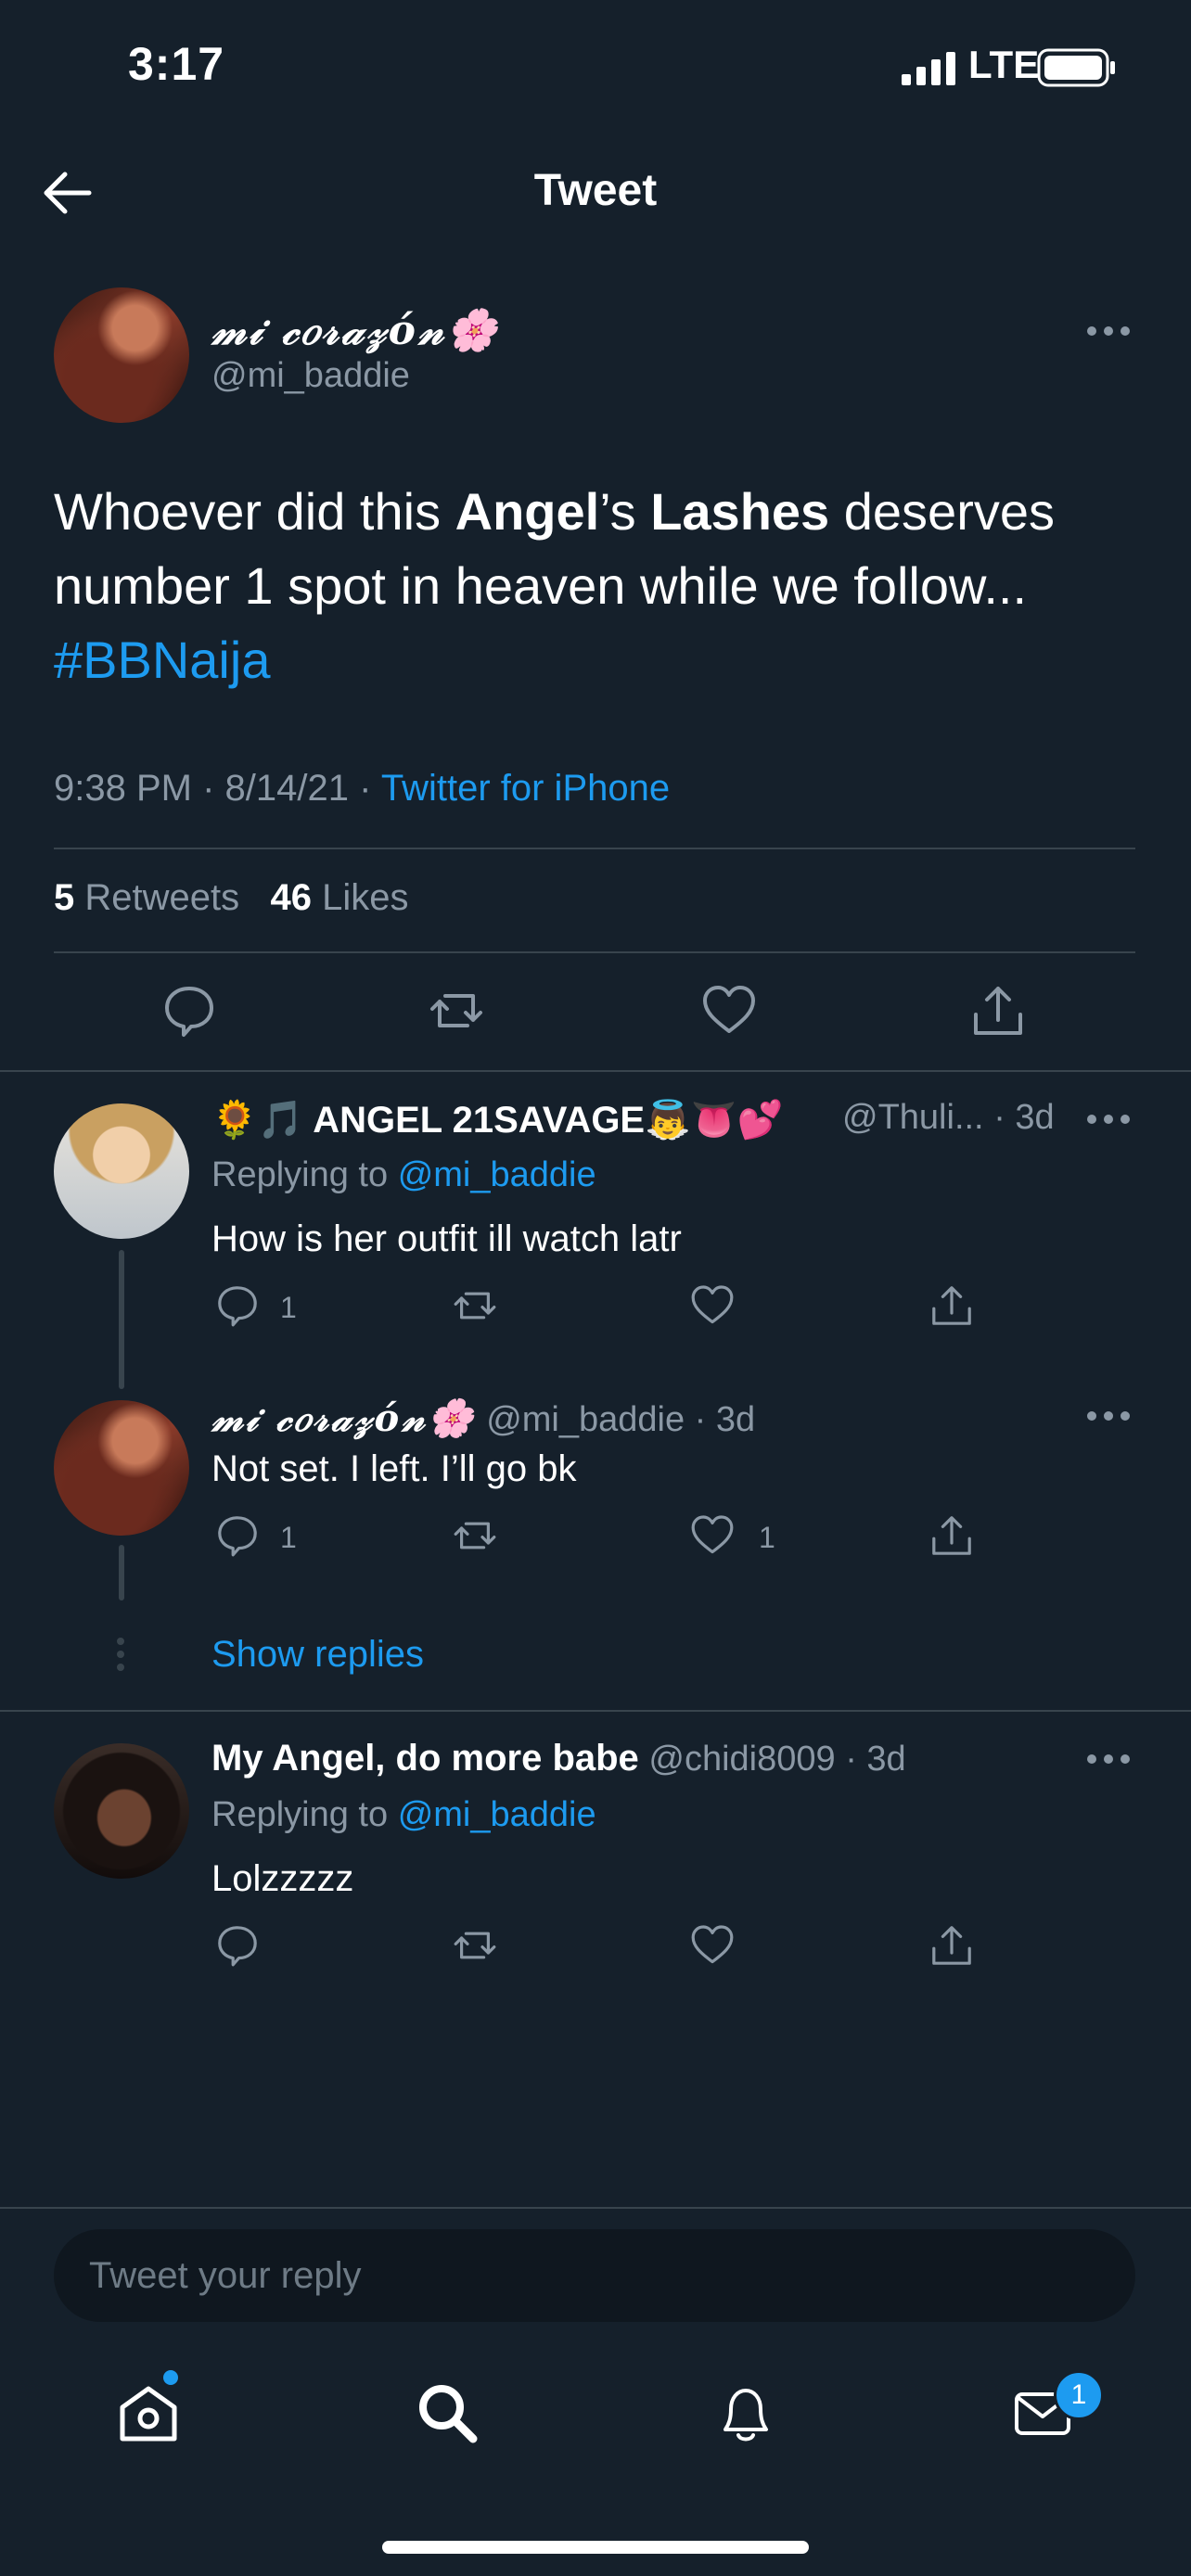  Describe the element at coordinates (1076, 67) in the screenshot. I see `battery-icon` at that location.